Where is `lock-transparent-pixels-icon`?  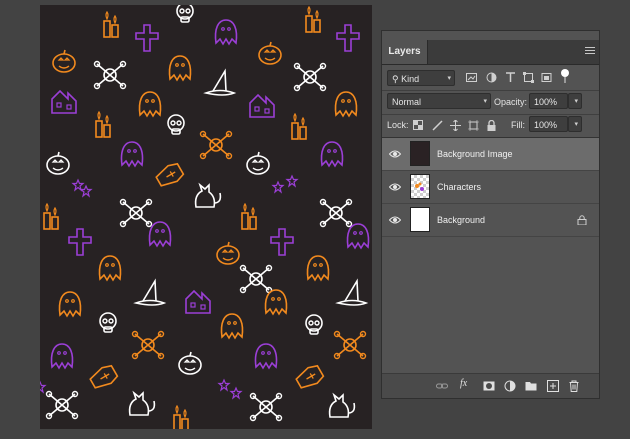 lock-transparent-pixels-icon is located at coordinates (418, 125).